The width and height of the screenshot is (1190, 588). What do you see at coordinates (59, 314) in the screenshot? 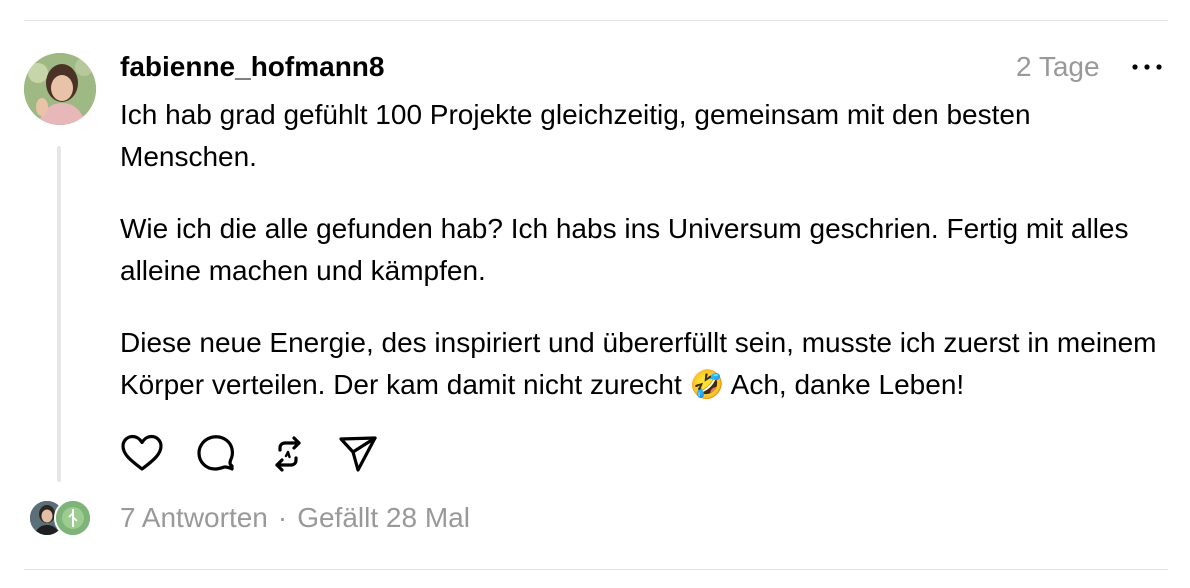
I see `thread-line` at bounding box center [59, 314].